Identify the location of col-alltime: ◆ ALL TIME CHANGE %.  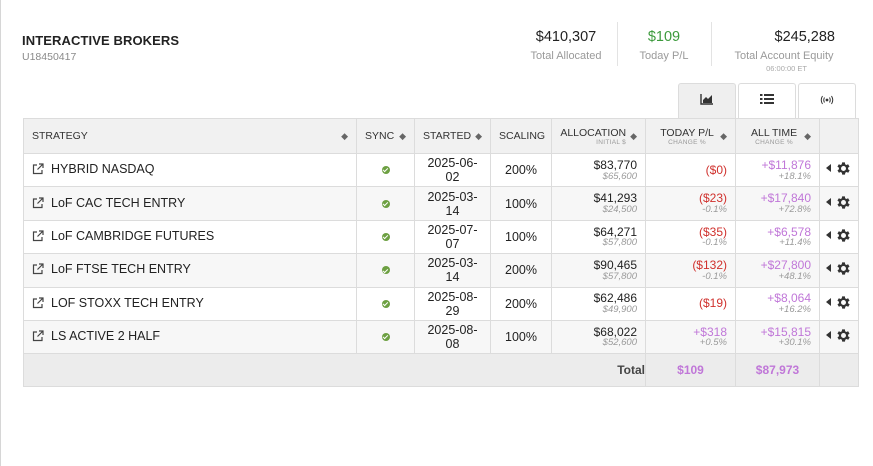
(777, 136).